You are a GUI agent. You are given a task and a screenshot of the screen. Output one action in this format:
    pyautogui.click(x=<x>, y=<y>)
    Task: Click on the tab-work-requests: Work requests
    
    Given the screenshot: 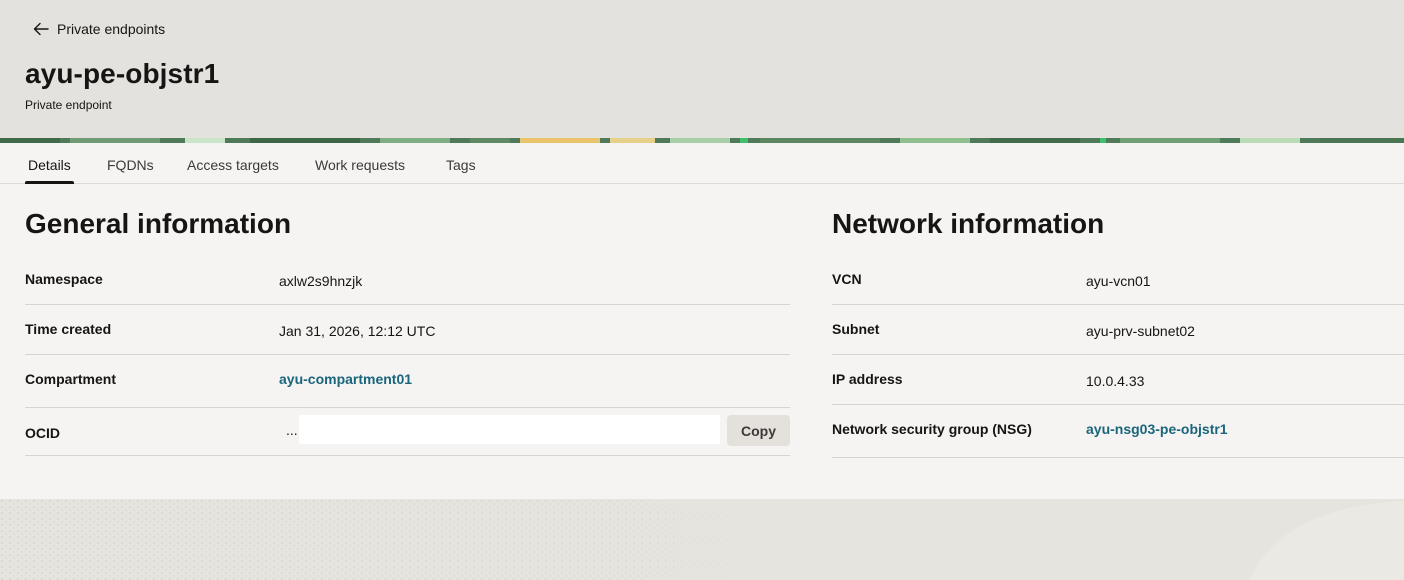 What is the action you would take?
    pyautogui.click(x=360, y=163)
    